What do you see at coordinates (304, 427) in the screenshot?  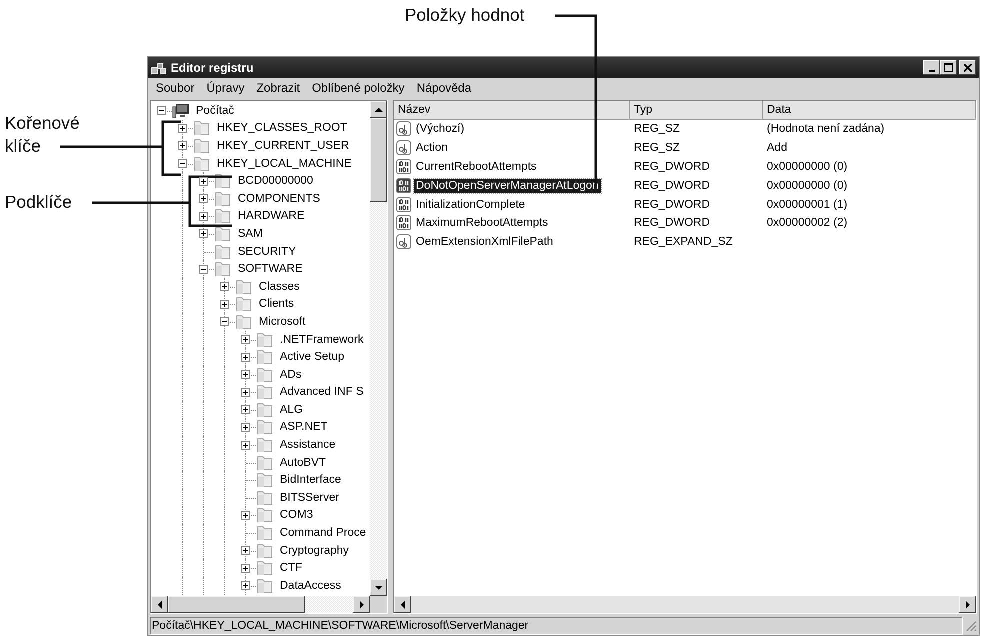 I see `tree-item: ASP.NET` at bounding box center [304, 427].